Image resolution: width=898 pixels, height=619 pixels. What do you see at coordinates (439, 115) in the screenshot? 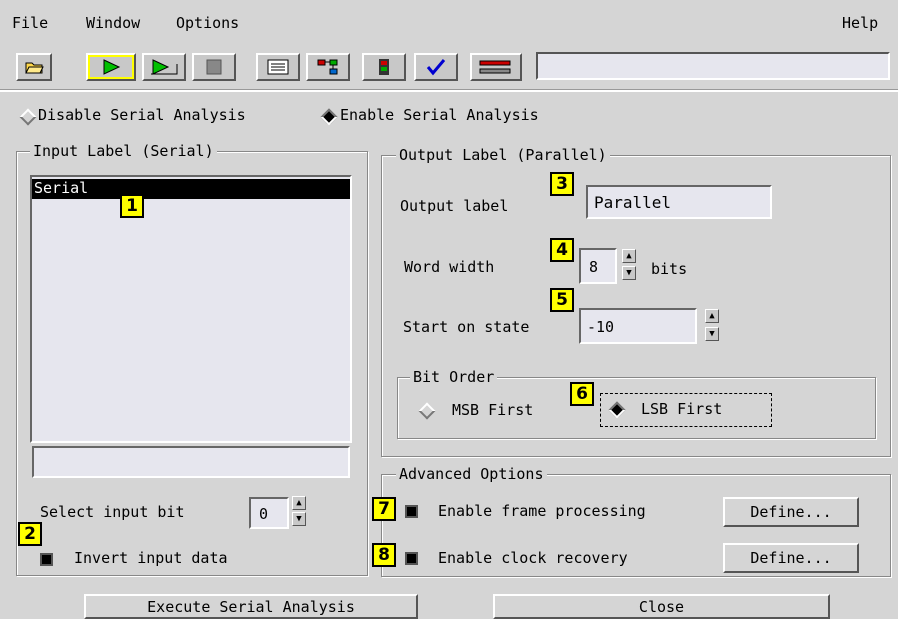
I see `enable-serial-label: Enable Serial Analysis` at bounding box center [439, 115].